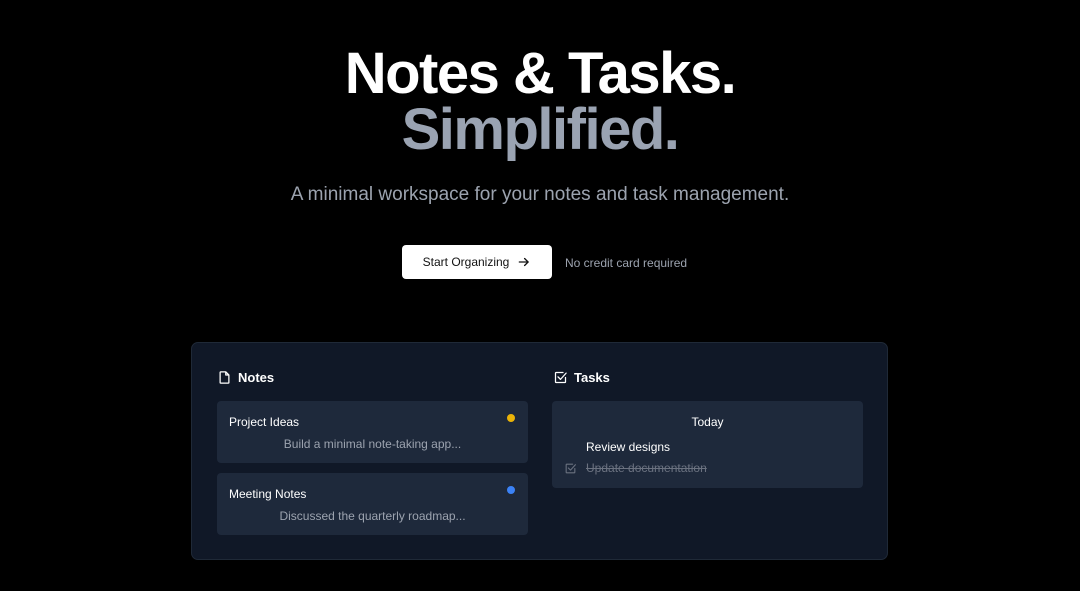 The image size is (1080, 591). I want to click on hero-title-line2: Simplified., so click(540, 129).